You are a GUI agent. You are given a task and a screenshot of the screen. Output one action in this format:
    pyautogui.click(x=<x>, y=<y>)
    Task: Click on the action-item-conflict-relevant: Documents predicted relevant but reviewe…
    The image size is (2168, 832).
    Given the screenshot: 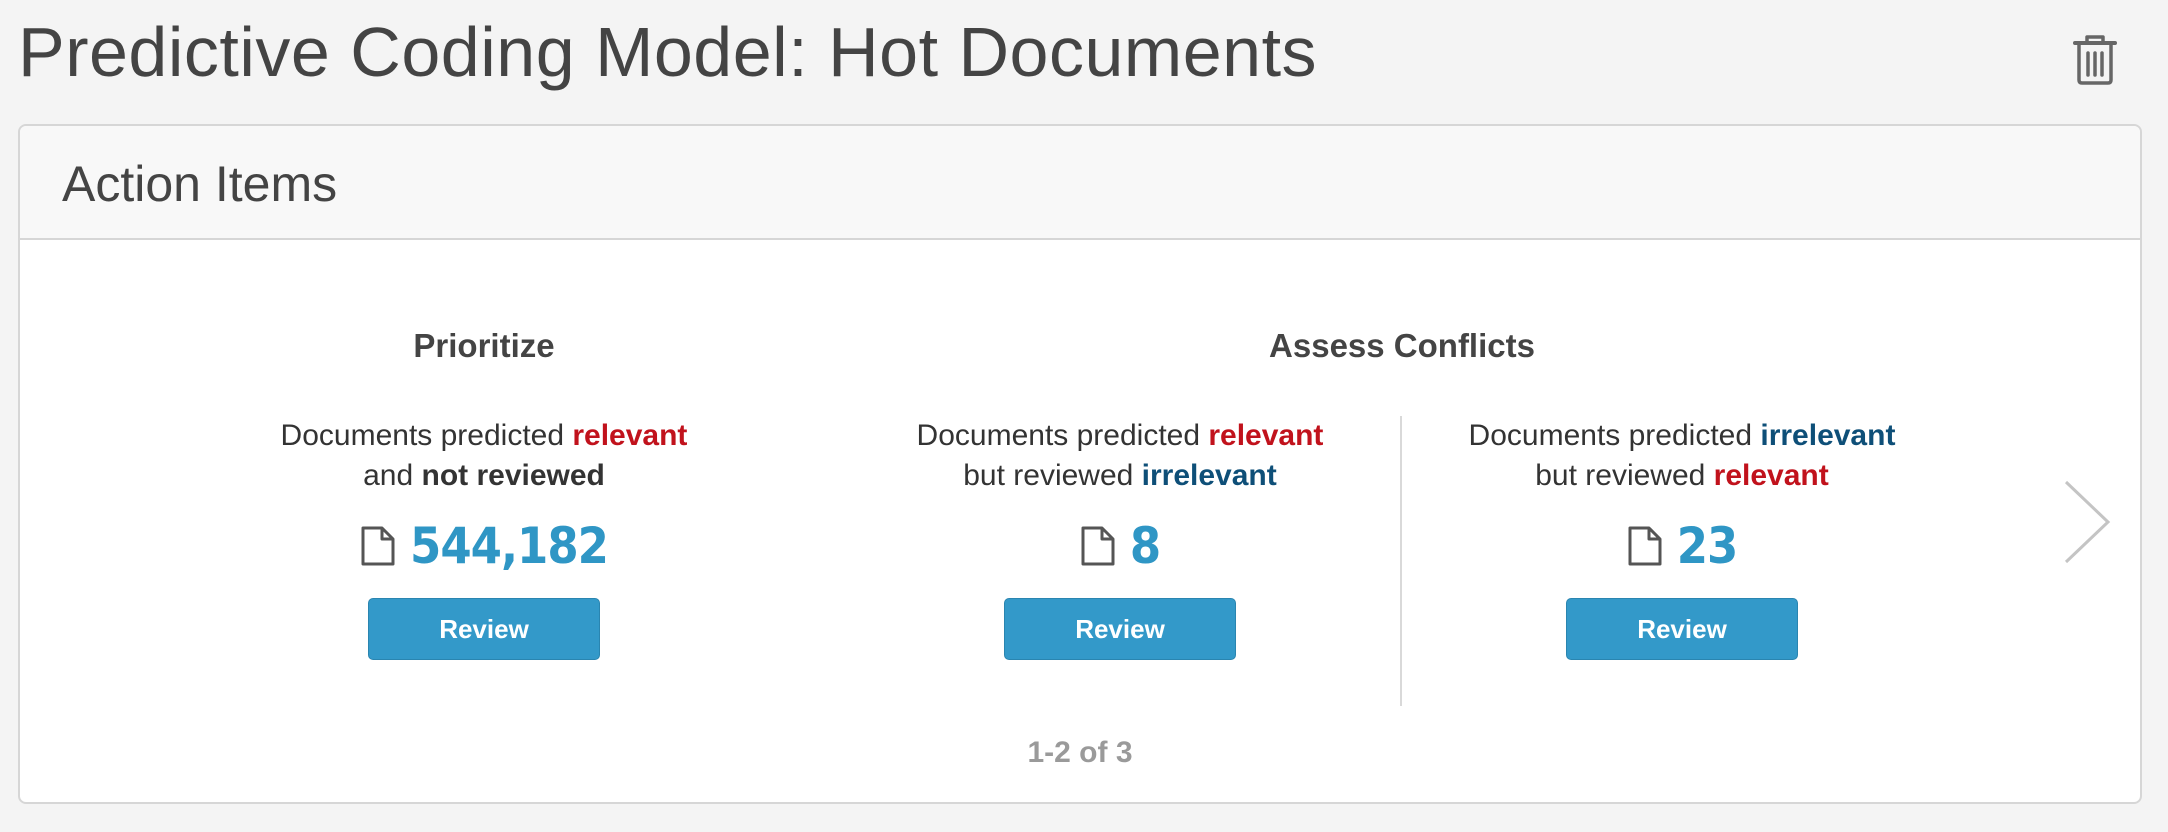 What is the action you would take?
    pyautogui.click(x=1120, y=538)
    